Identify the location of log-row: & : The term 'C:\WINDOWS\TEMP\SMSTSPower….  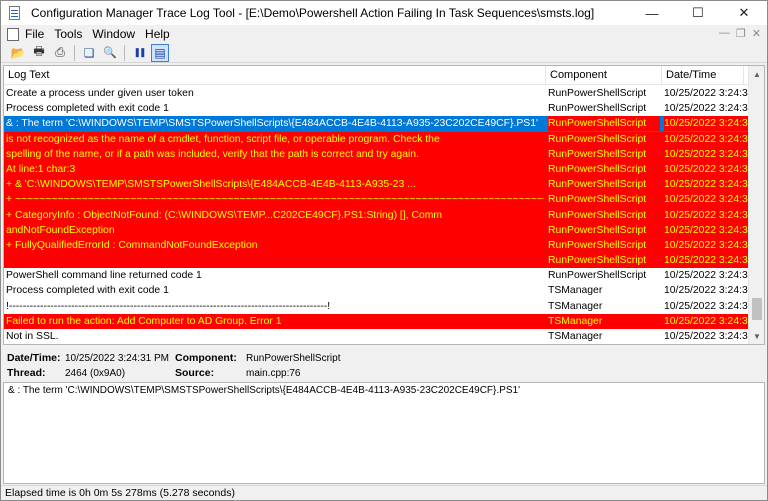
(380, 124).